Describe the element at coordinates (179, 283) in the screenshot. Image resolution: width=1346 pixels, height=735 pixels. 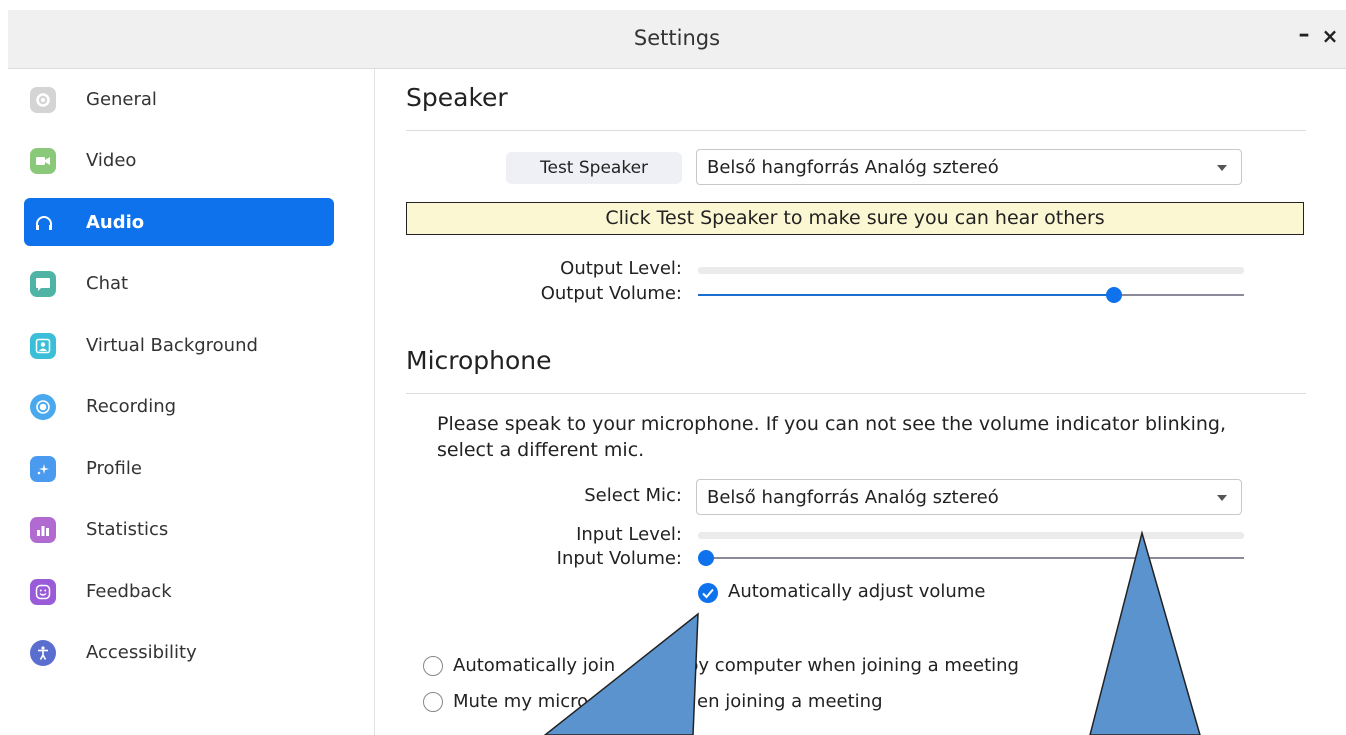
I see `sidebar-item-chat: Chat` at that location.